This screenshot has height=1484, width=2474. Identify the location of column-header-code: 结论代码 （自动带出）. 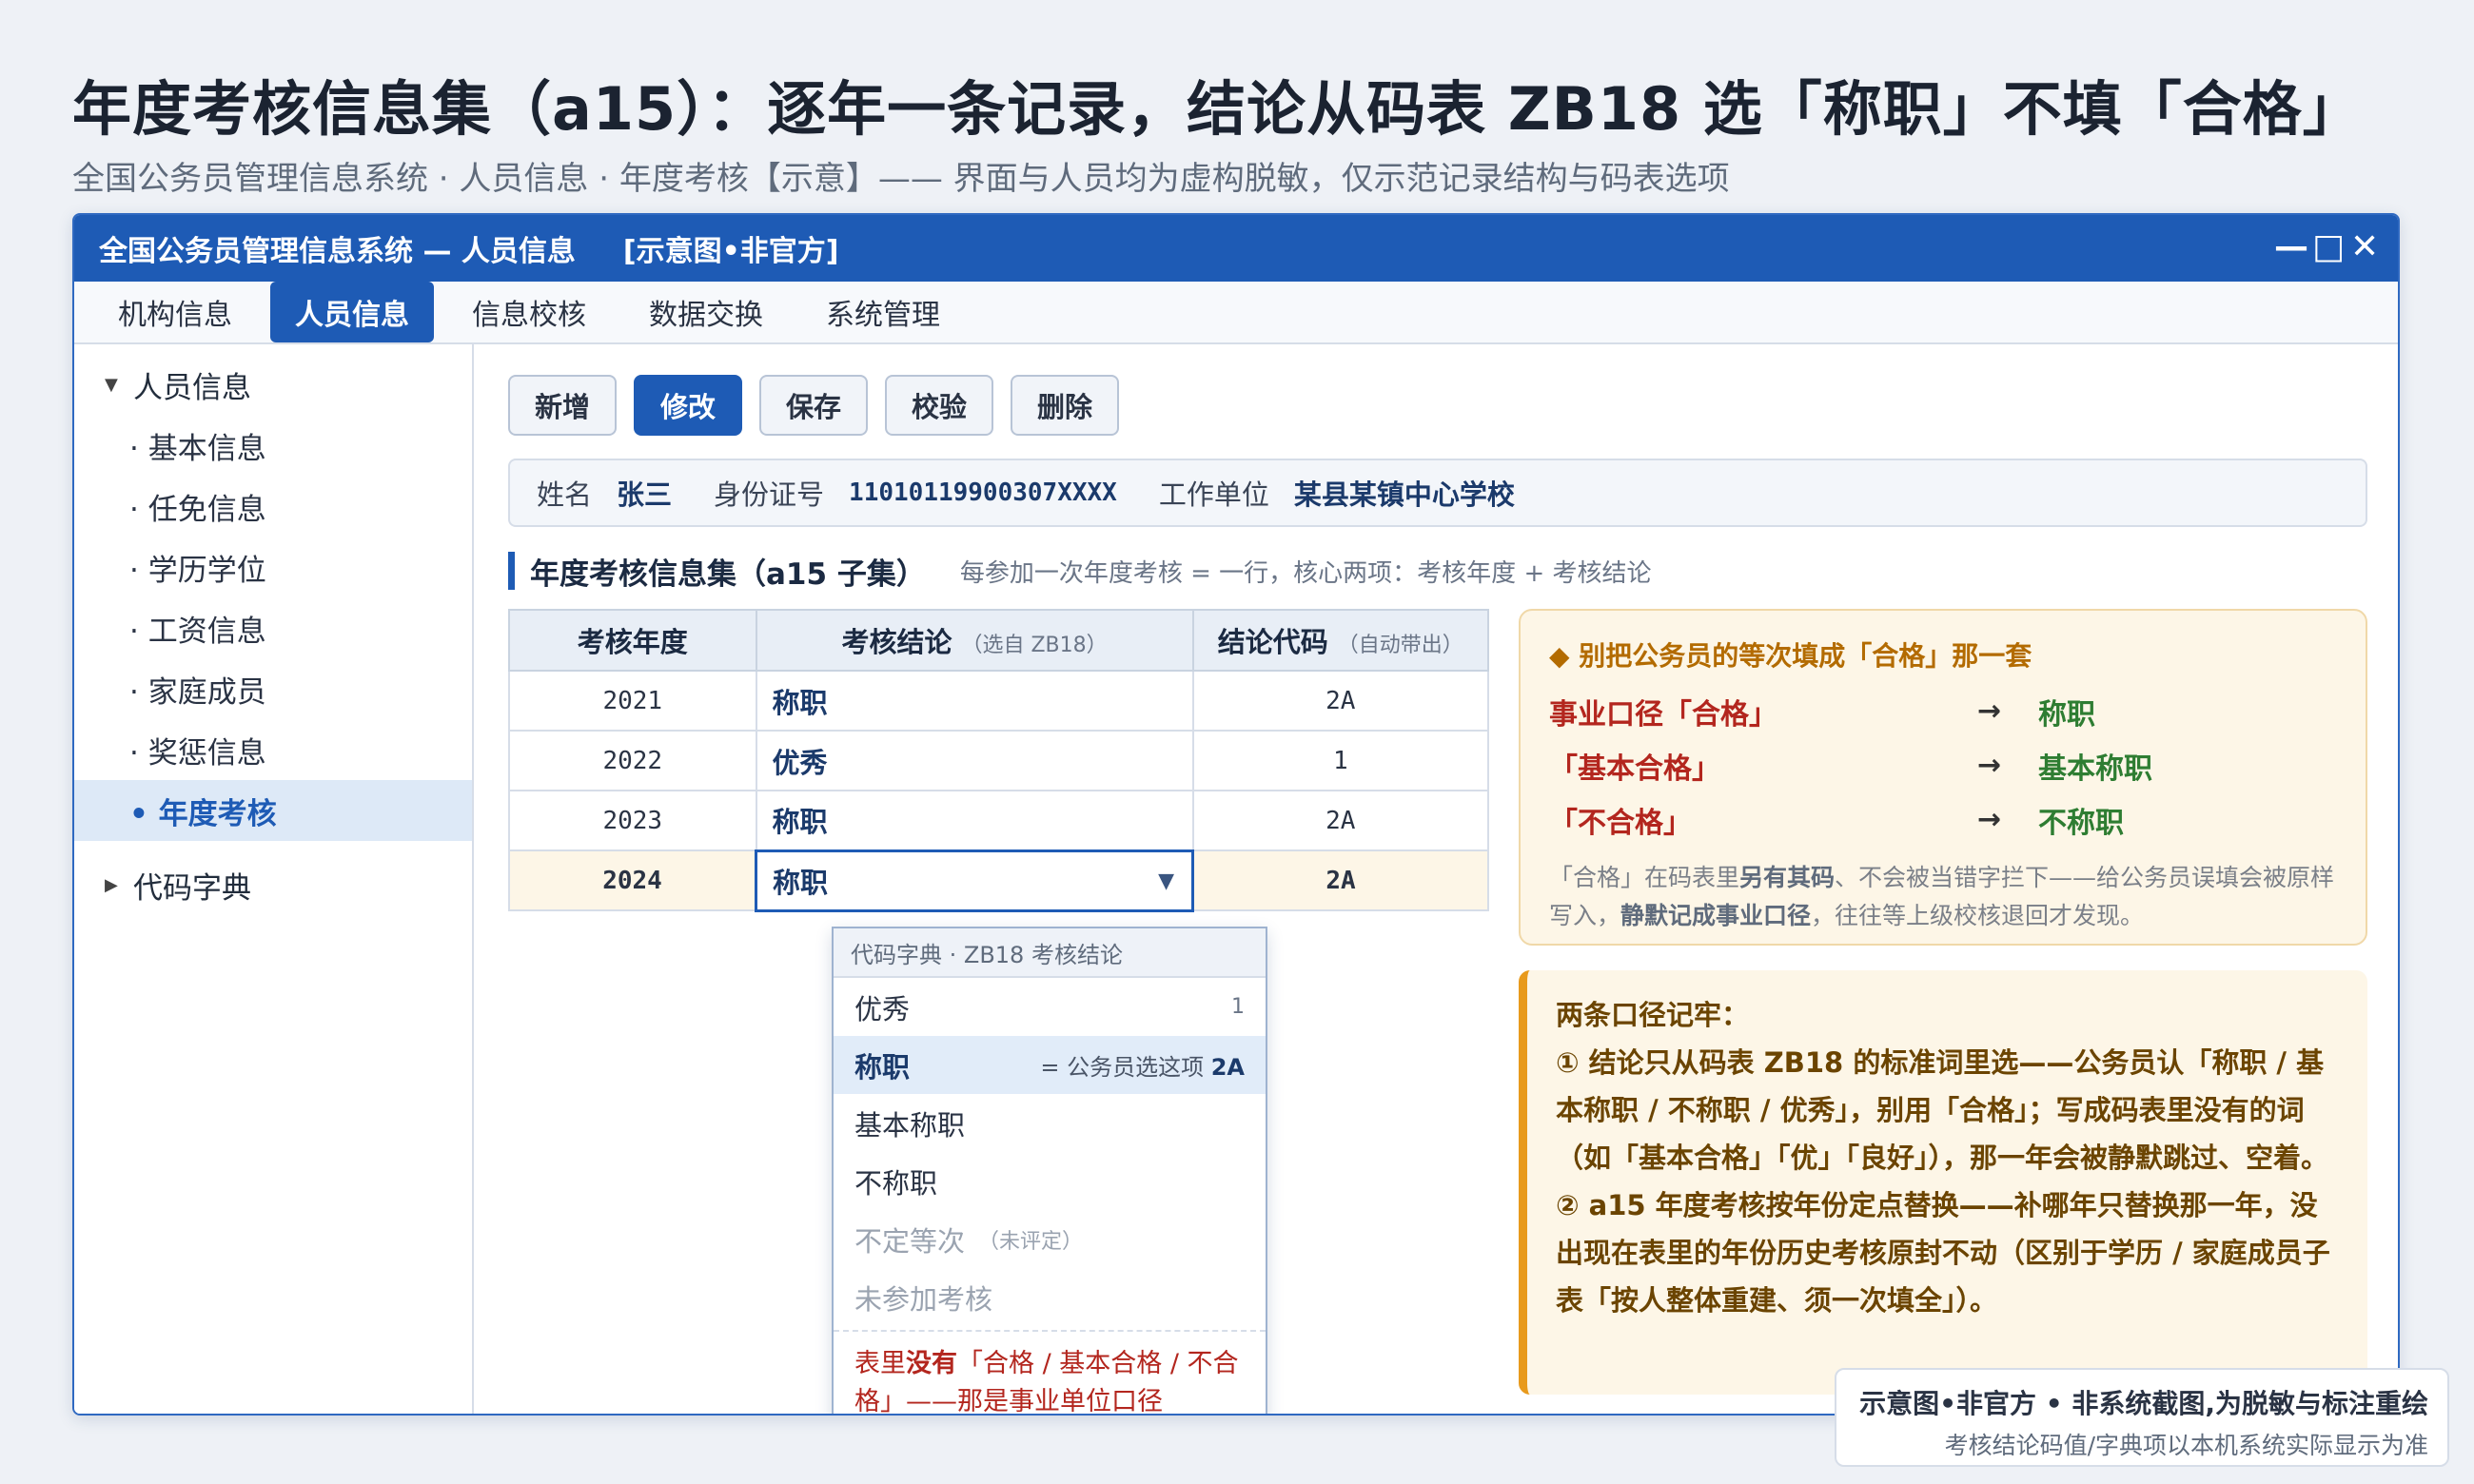
(1341, 640).